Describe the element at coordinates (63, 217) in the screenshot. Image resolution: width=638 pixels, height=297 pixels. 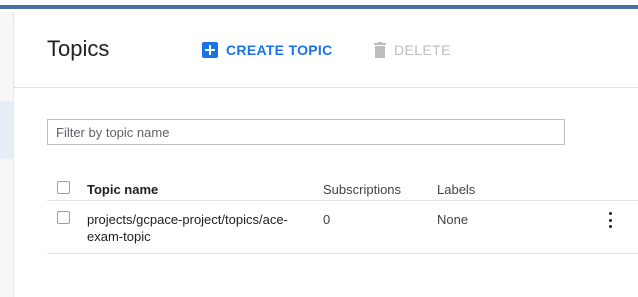
I see `row-checkbox` at that location.